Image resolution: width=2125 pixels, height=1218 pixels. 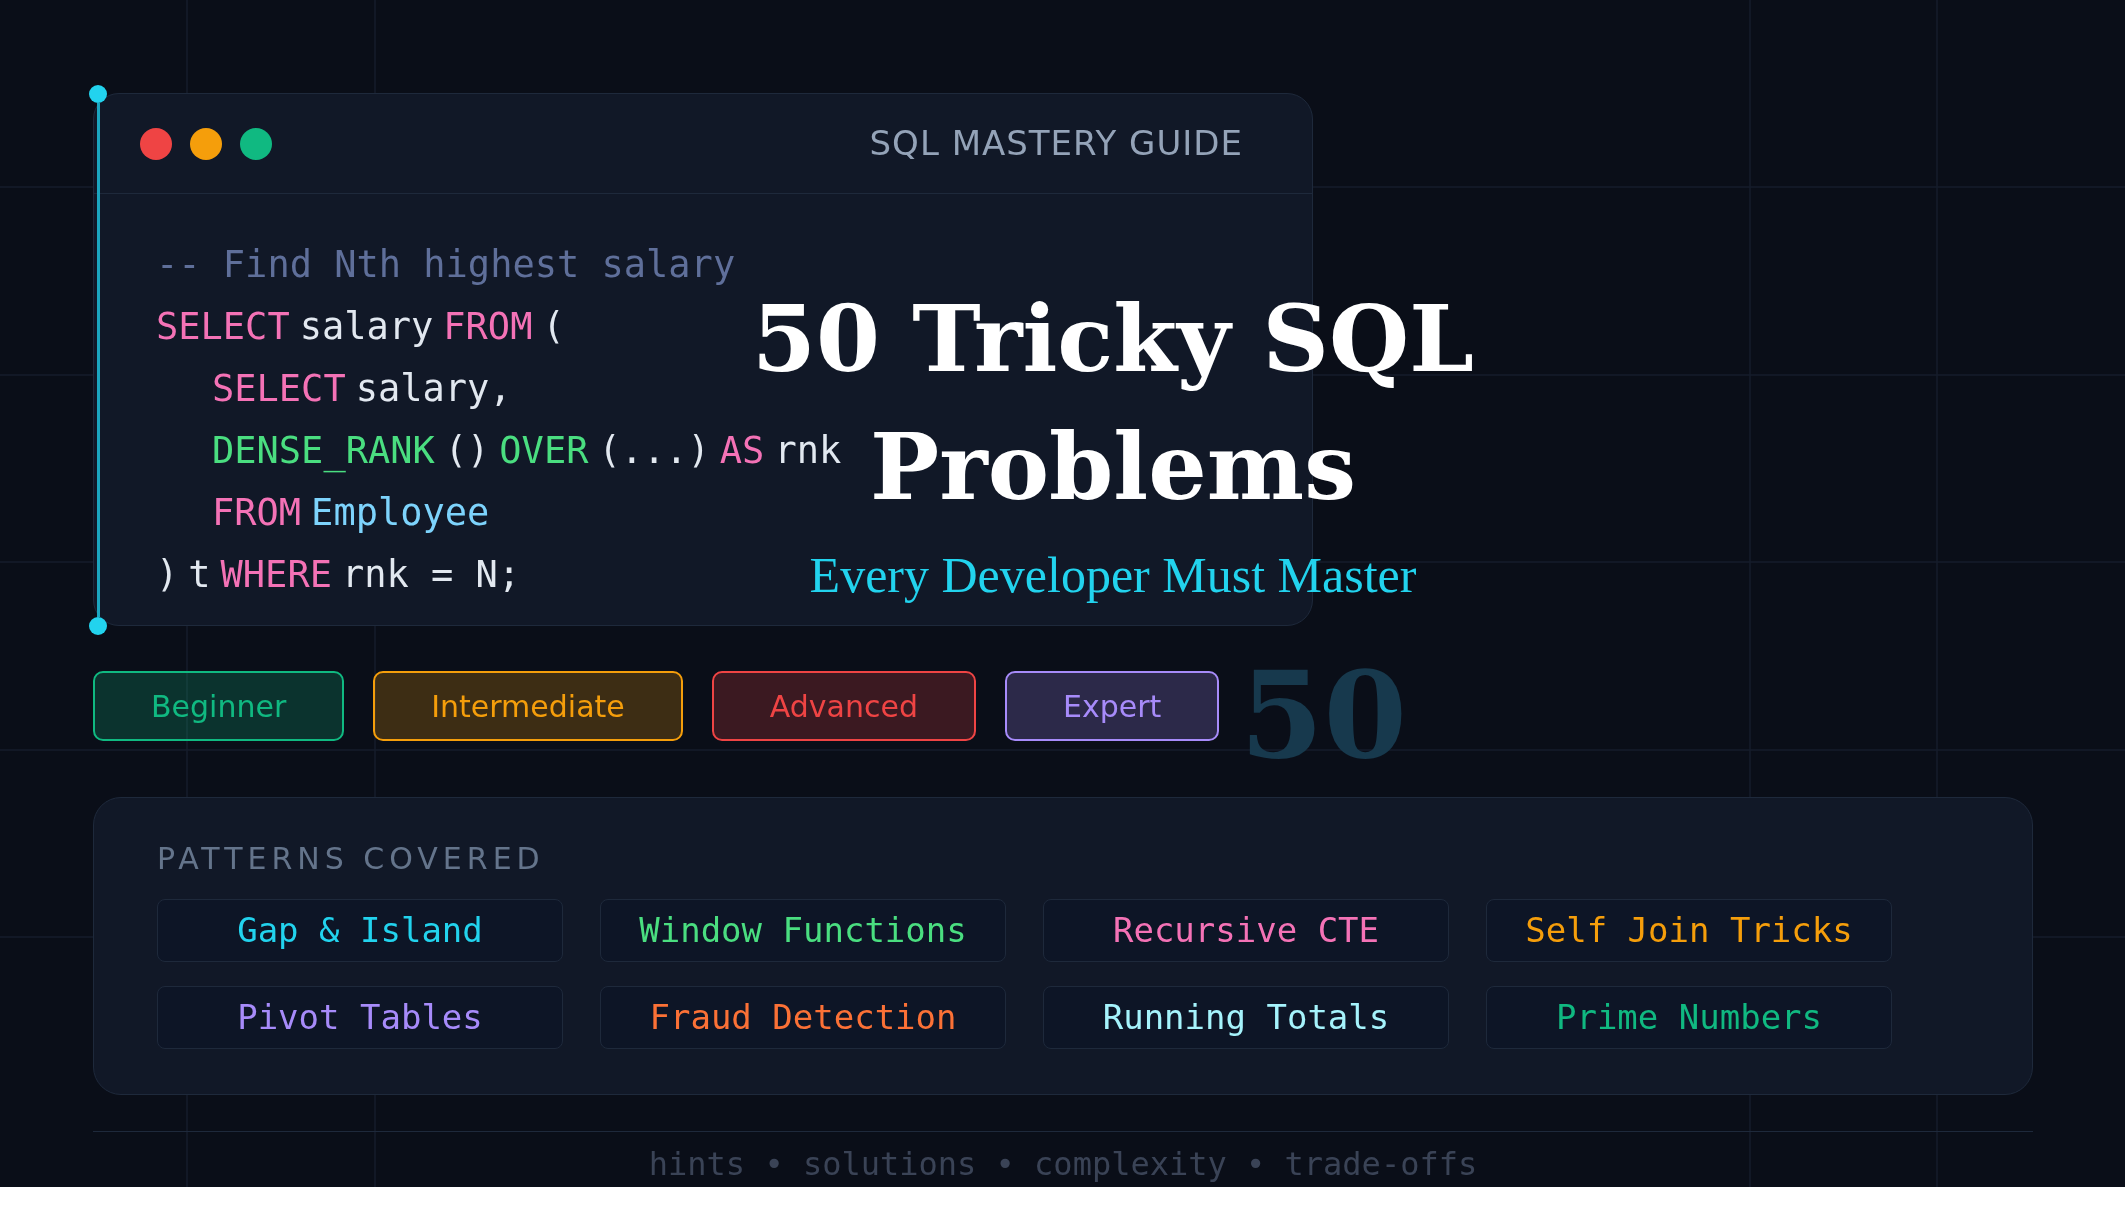 What do you see at coordinates (1056, 143) in the screenshot?
I see `window-title: SQL MASTERY GUIDE` at bounding box center [1056, 143].